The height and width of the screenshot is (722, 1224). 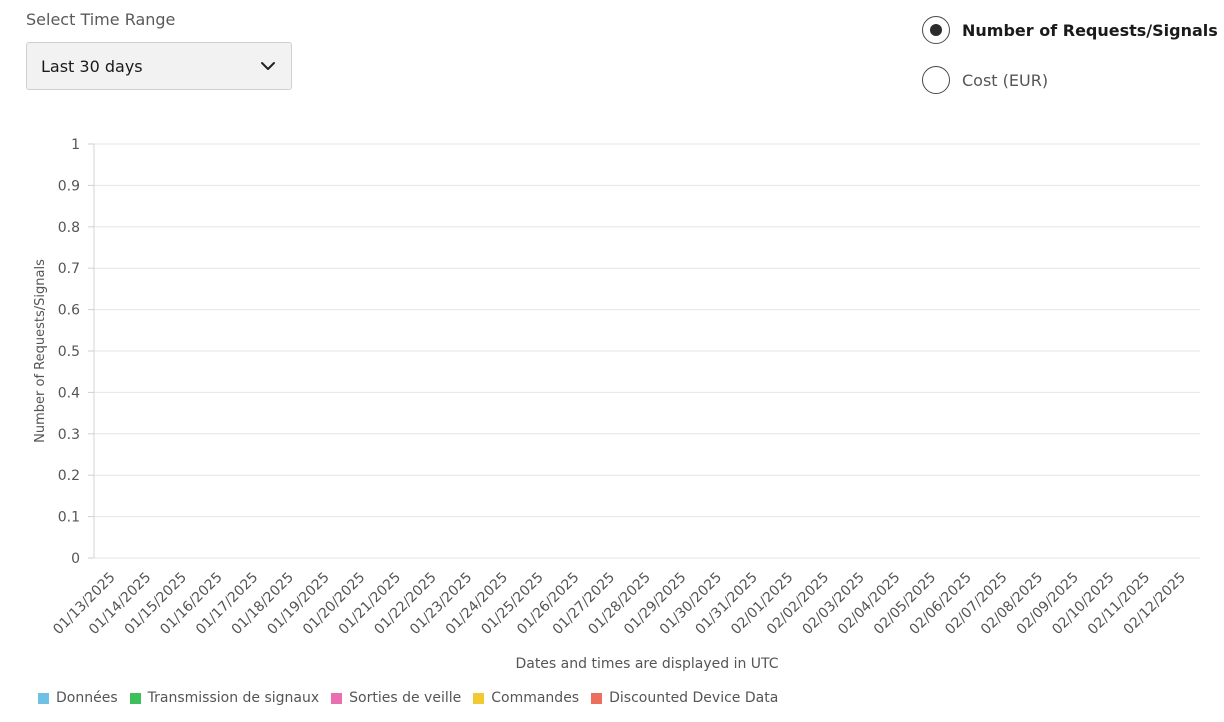 What do you see at coordinates (694, 698) in the screenshot?
I see `legend-label: Discounted Device Data` at bounding box center [694, 698].